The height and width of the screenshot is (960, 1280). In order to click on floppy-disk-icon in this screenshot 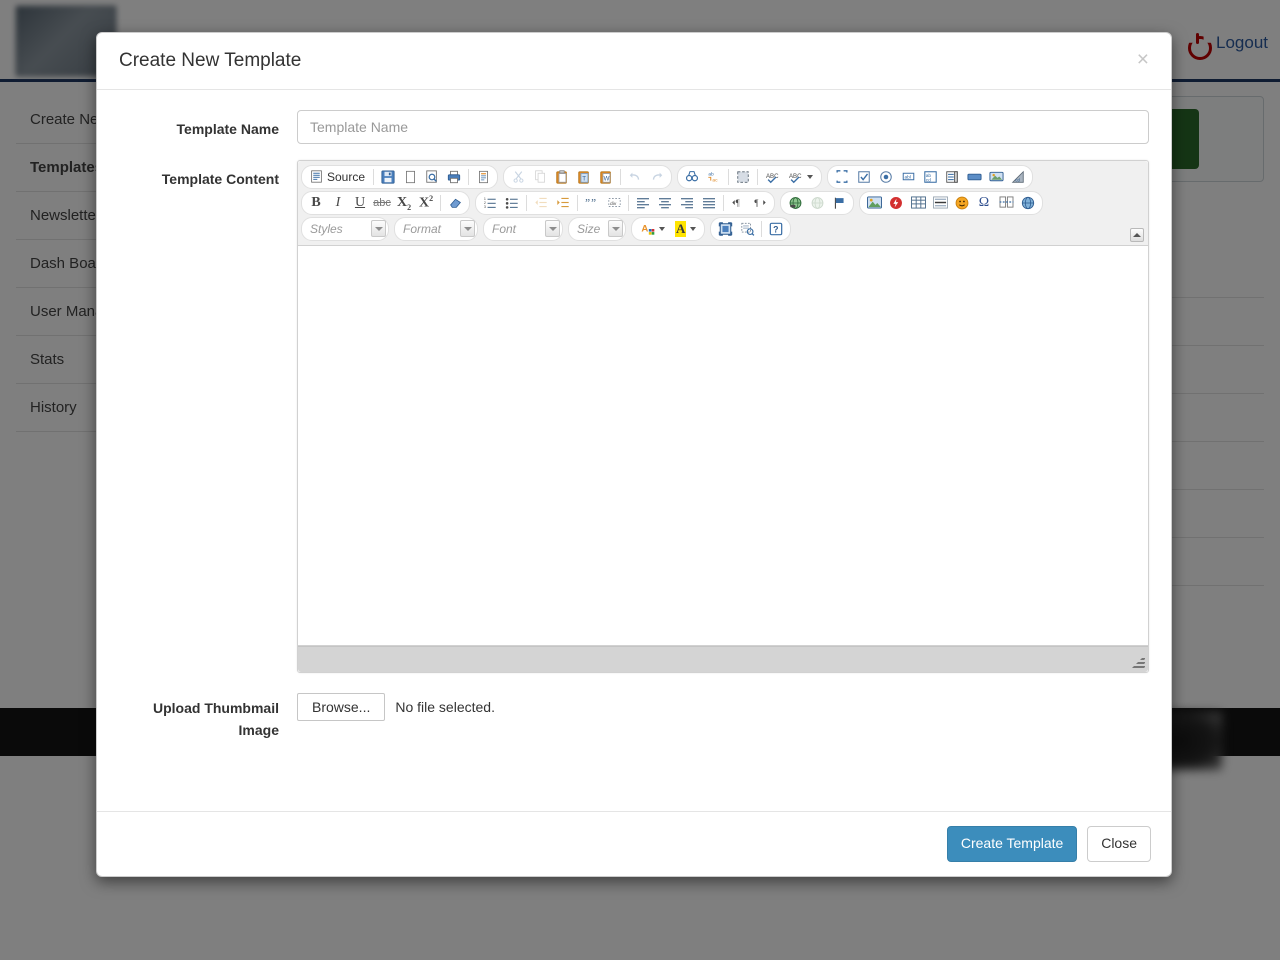, I will do `click(388, 177)`.